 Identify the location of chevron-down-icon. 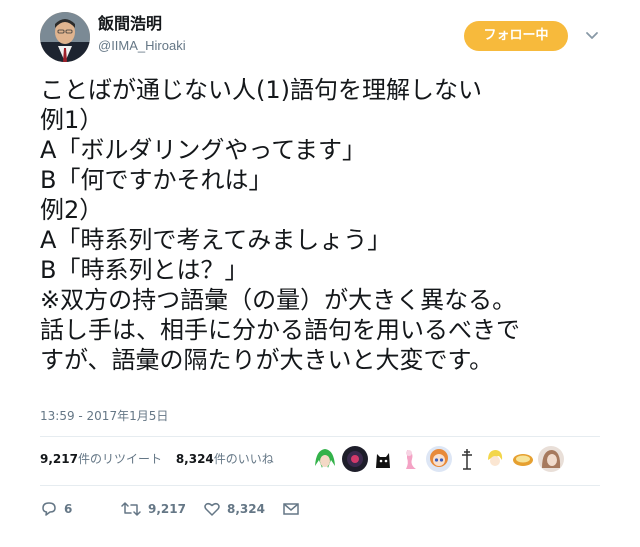
(592, 35).